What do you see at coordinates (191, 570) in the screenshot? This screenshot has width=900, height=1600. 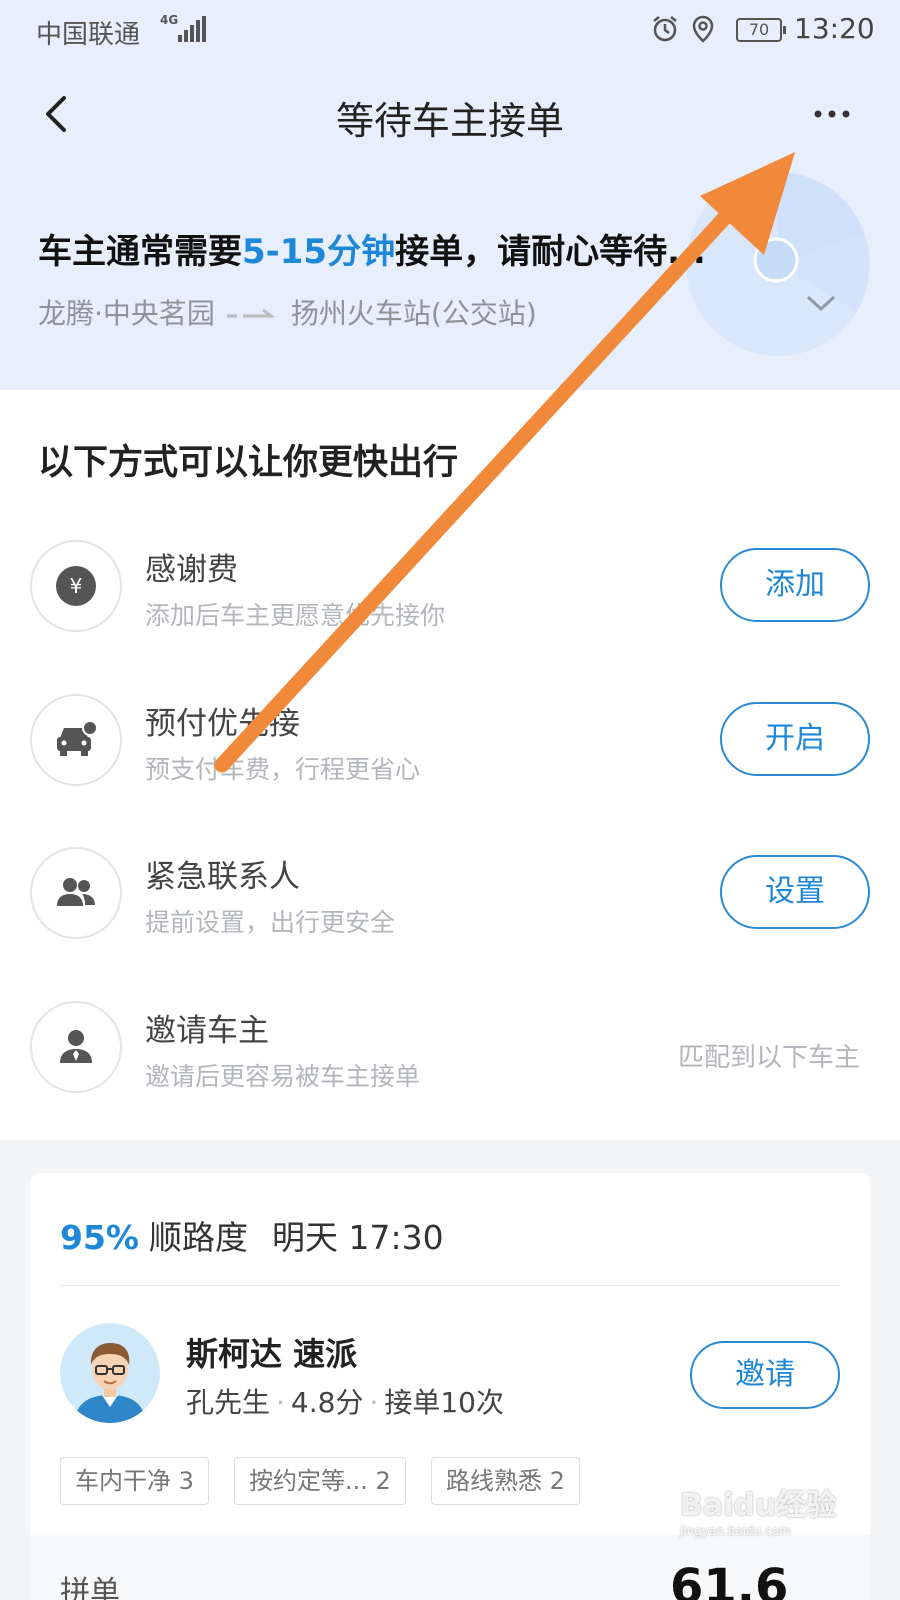 I see `option-title: 感谢费` at bounding box center [191, 570].